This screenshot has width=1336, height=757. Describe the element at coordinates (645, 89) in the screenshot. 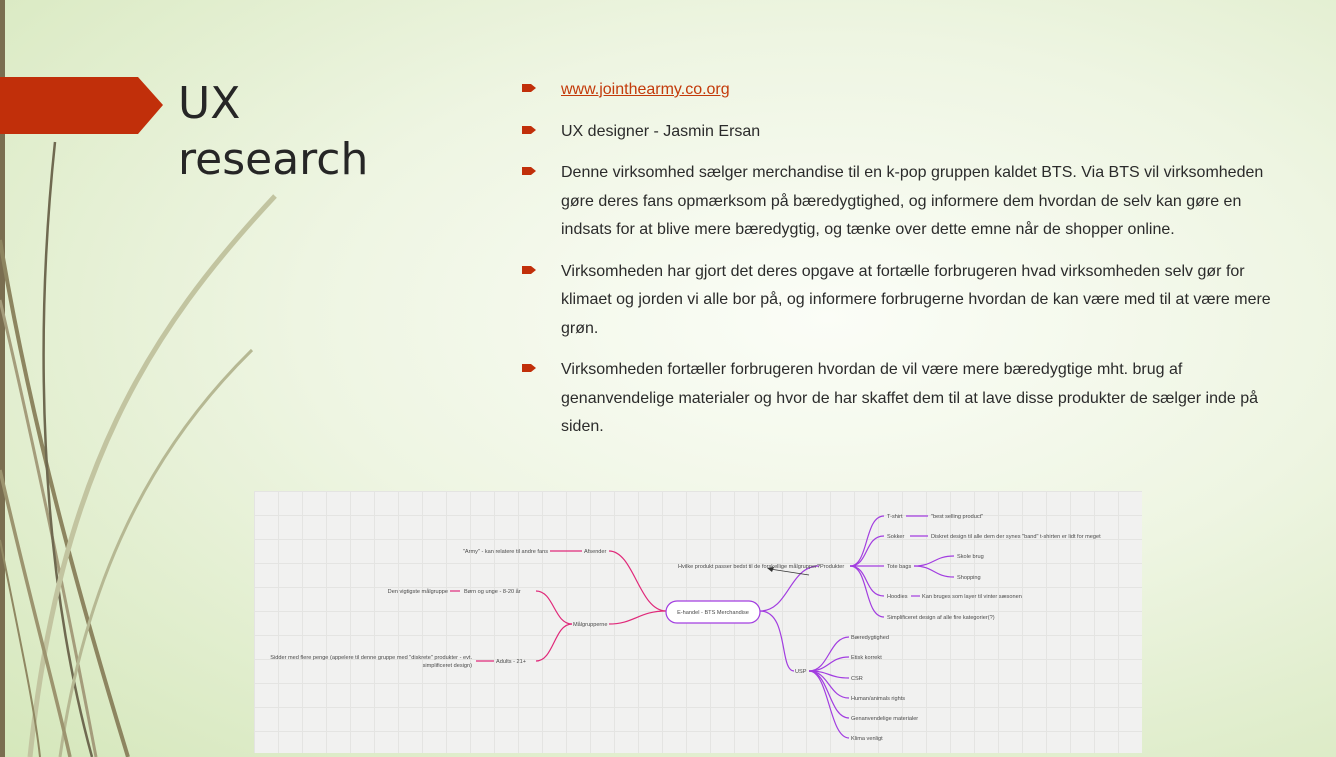

I see `website-link: www.jointhearmy.co.org` at that location.